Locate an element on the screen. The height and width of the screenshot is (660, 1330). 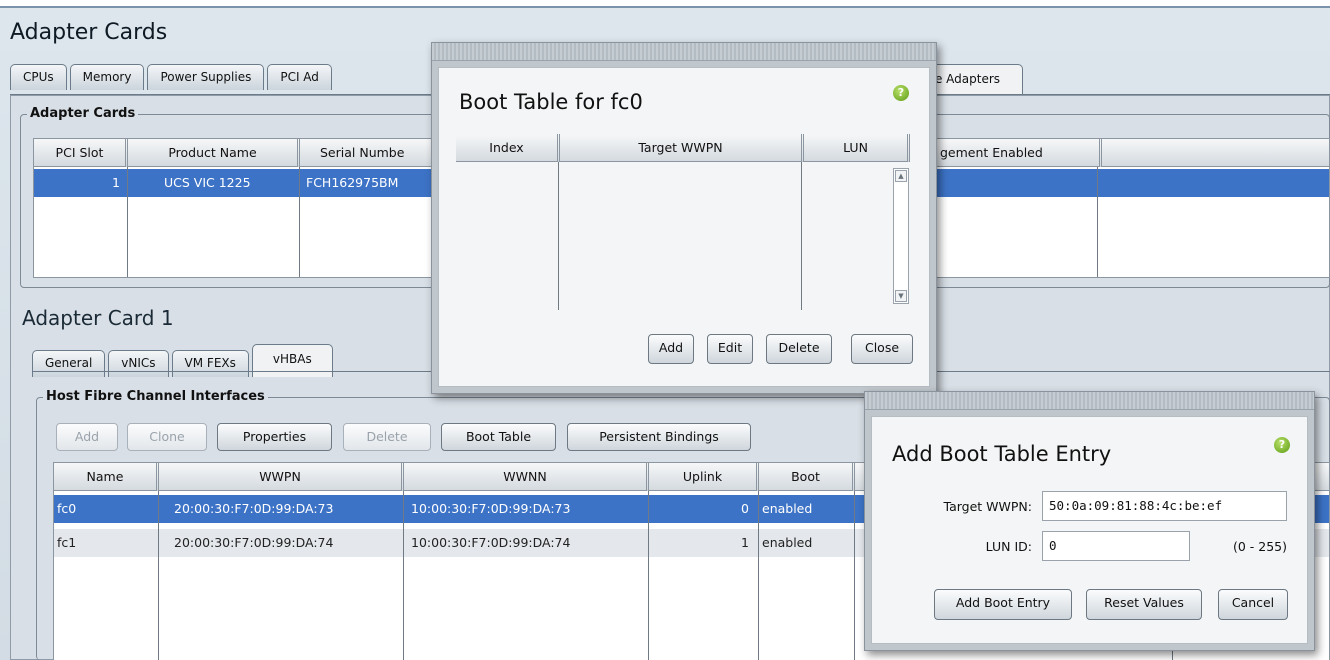
tab-vhbas: vHBAs is located at coordinates (292, 360).